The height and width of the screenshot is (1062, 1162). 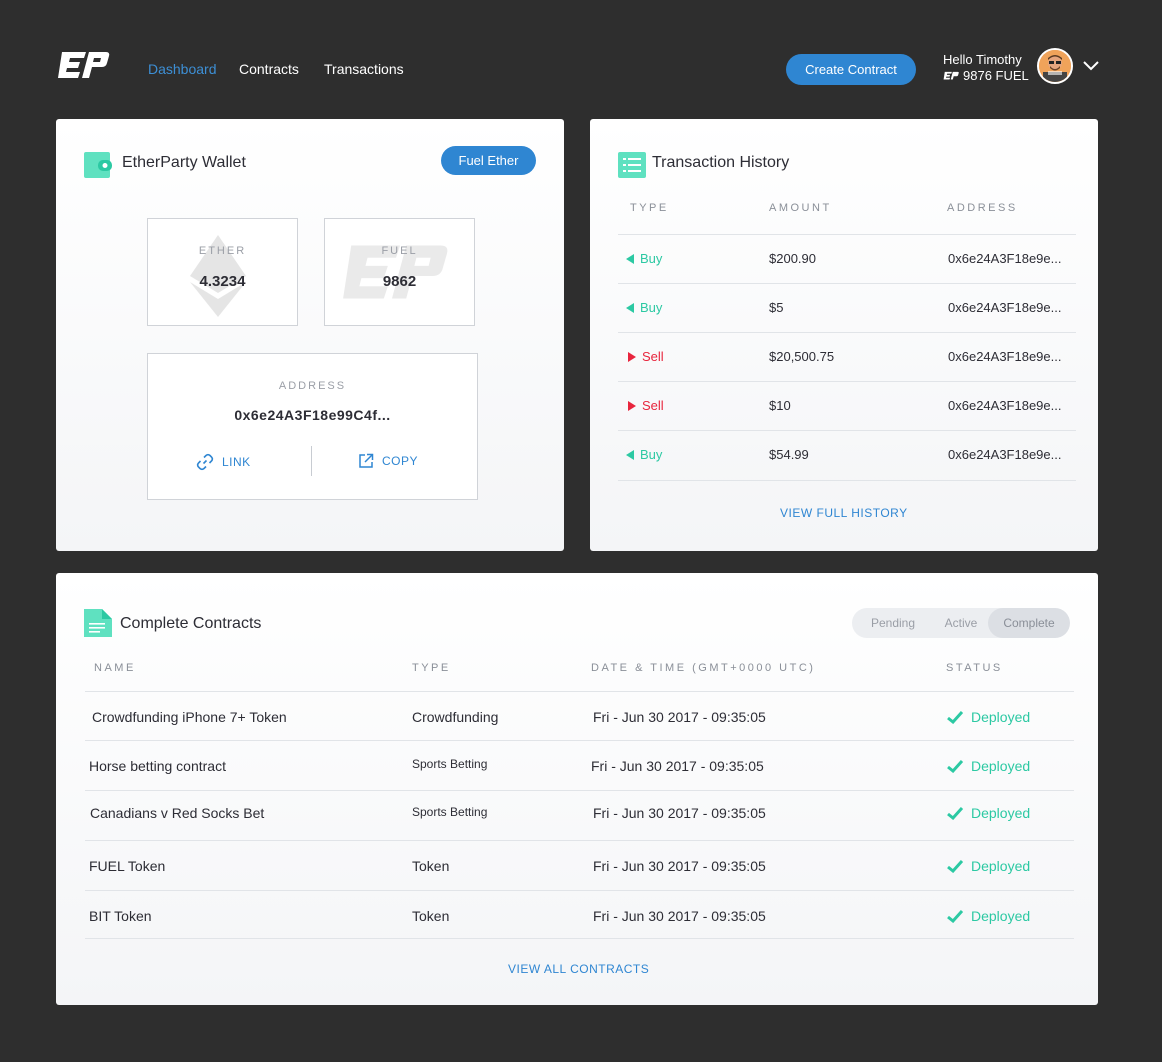 What do you see at coordinates (851, 69) in the screenshot?
I see `create-contract-button: Create Contract` at bounding box center [851, 69].